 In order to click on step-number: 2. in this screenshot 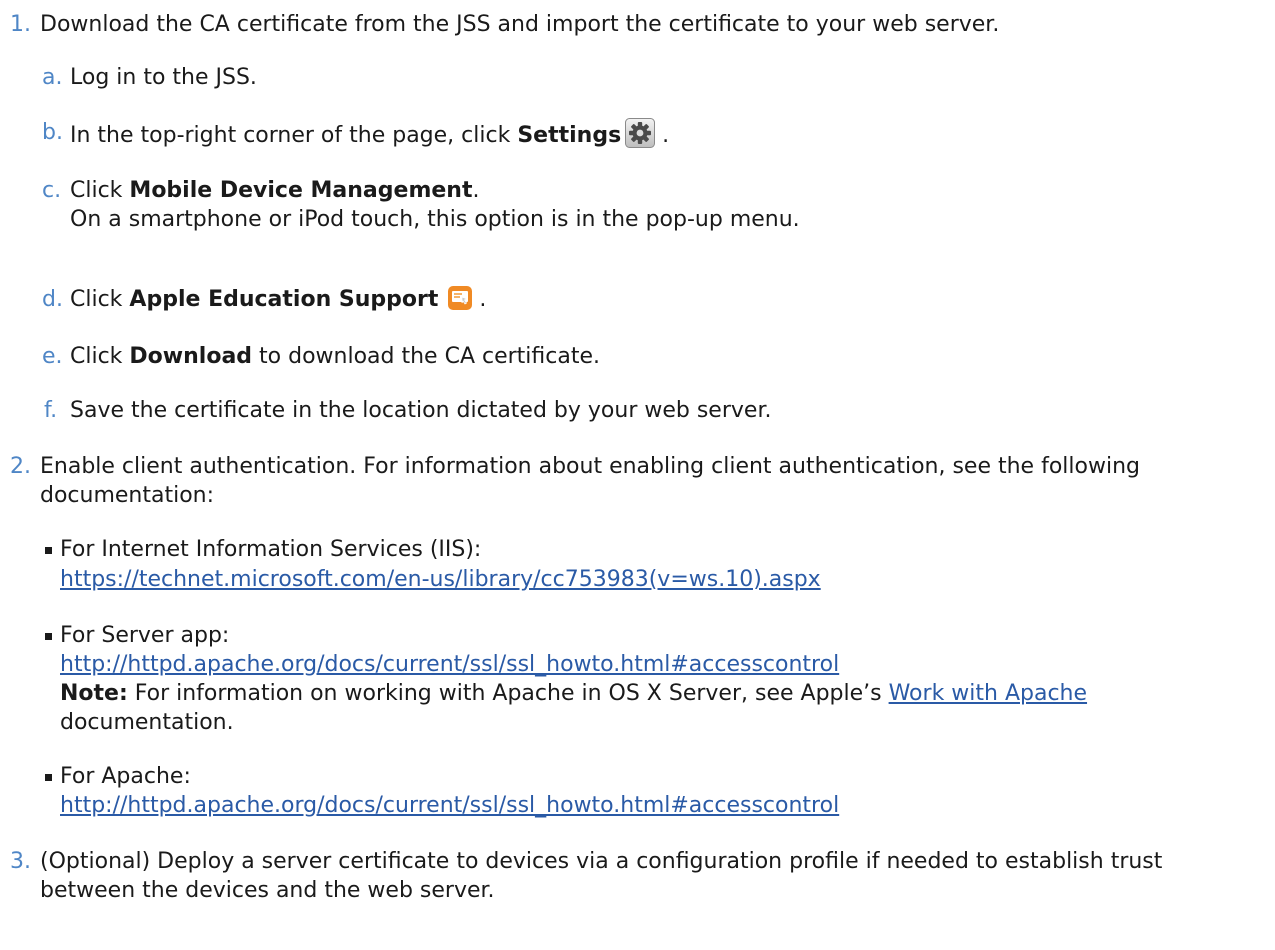, I will do `click(20, 466)`.